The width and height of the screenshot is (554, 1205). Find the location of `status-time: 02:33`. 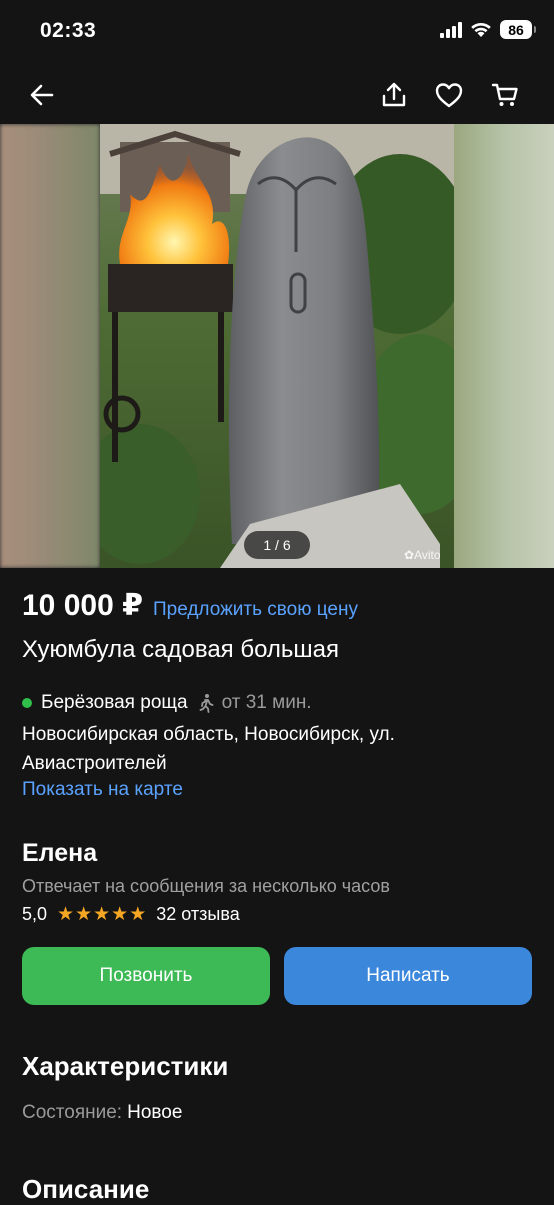

status-time: 02:33 is located at coordinates (68, 30).